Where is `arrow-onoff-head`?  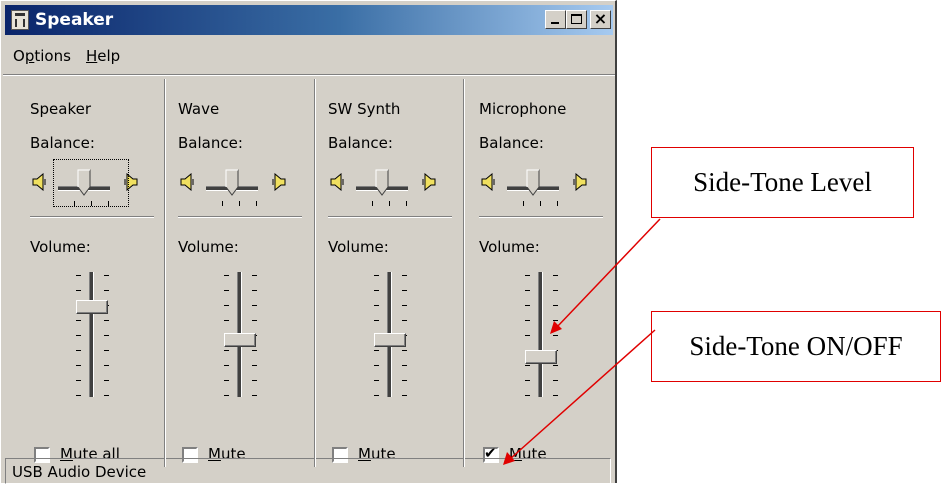
arrow-onoff-head is located at coordinates (509, 458).